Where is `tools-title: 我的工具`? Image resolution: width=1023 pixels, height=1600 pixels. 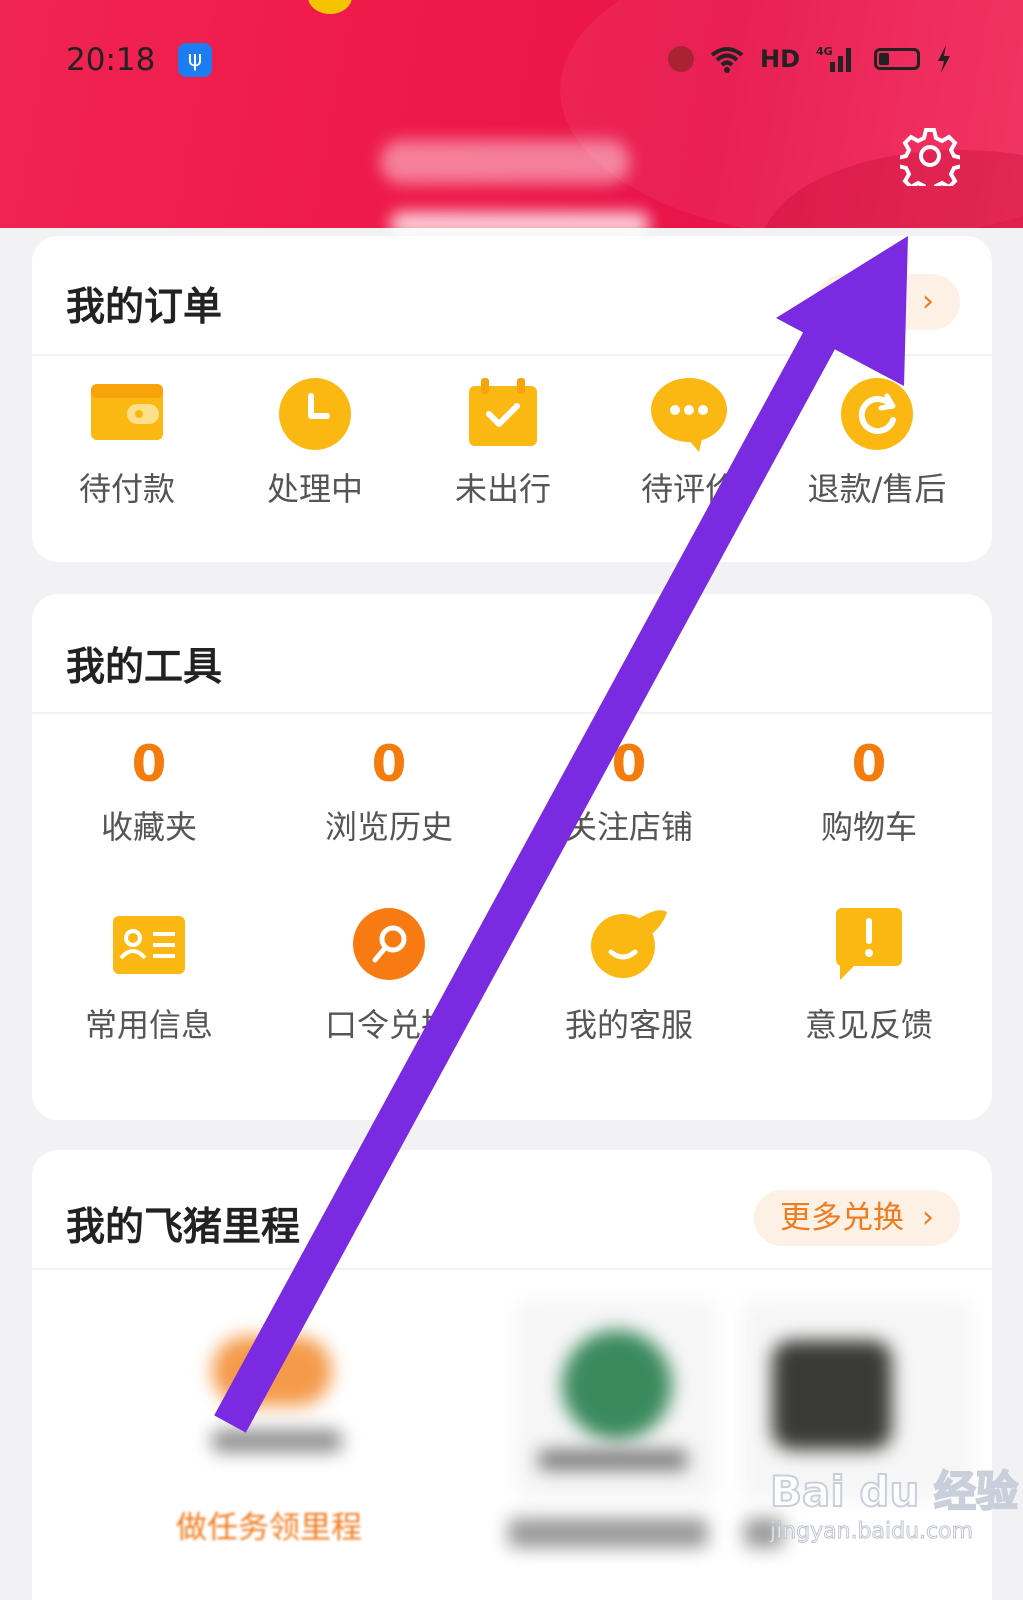
tools-title: 我的工具 is located at coordinates (144, 667).